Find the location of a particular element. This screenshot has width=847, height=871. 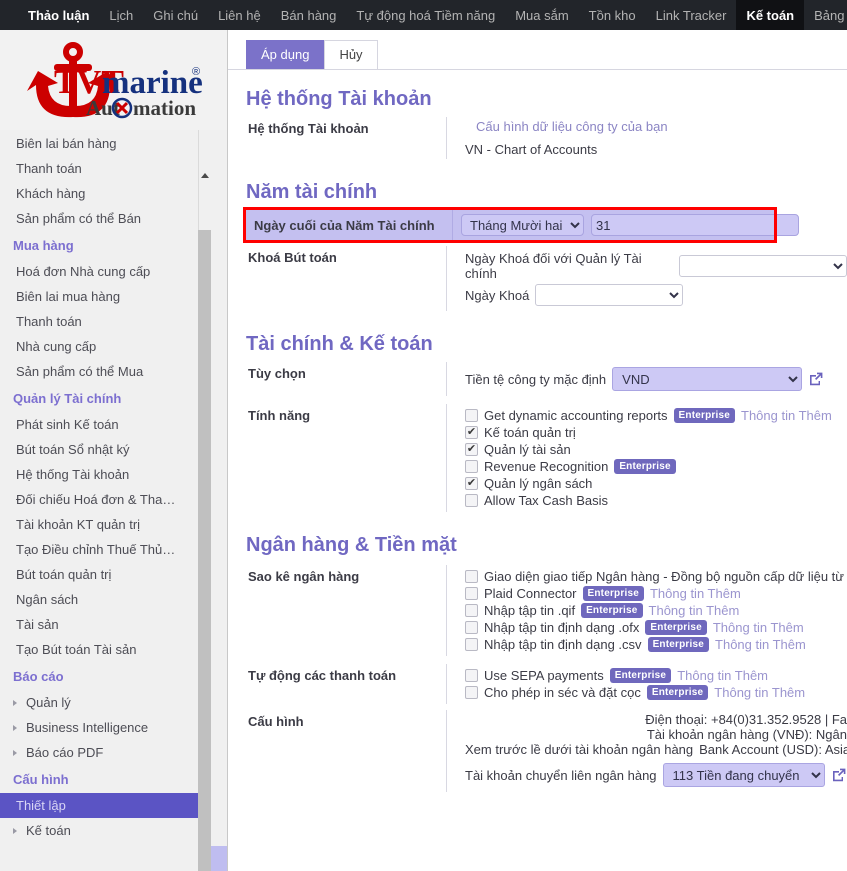

fiscal-day-input is located at coordinates (695, 225).